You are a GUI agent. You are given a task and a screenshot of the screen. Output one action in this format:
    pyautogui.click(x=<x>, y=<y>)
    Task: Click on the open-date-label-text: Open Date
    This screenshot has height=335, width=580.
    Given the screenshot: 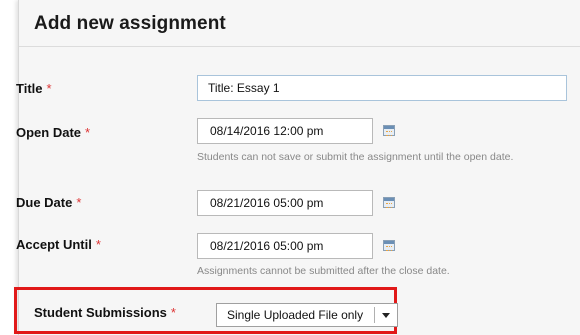 What is the action you would take?
    pyautogui.click(x=49, y=132)
    